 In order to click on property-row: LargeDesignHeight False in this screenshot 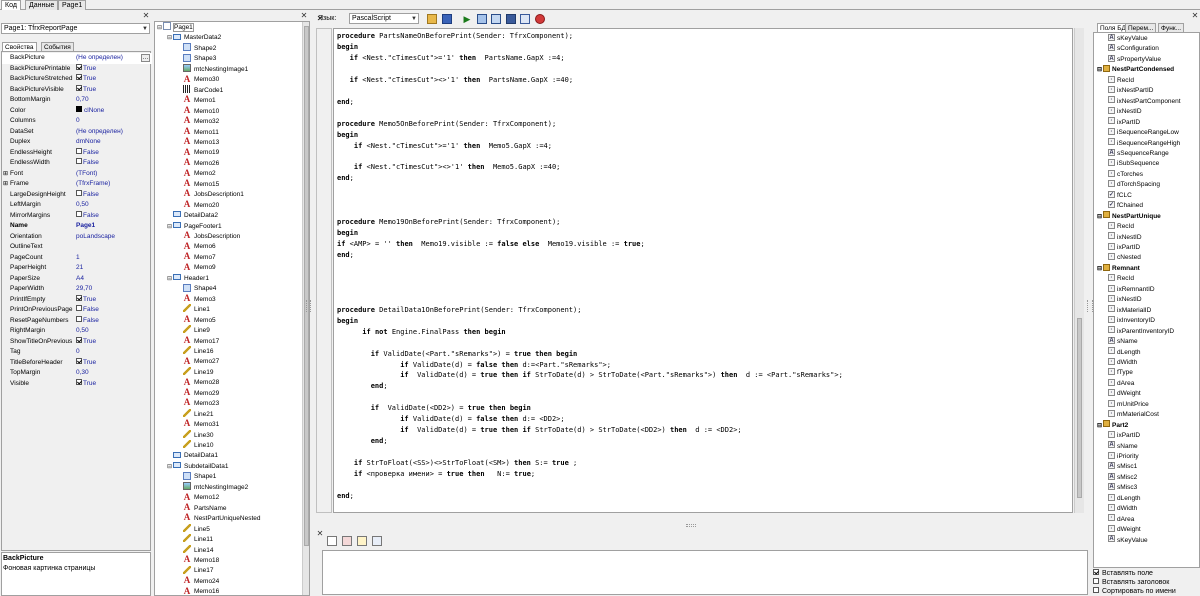, I will do `click(77, 195)`.